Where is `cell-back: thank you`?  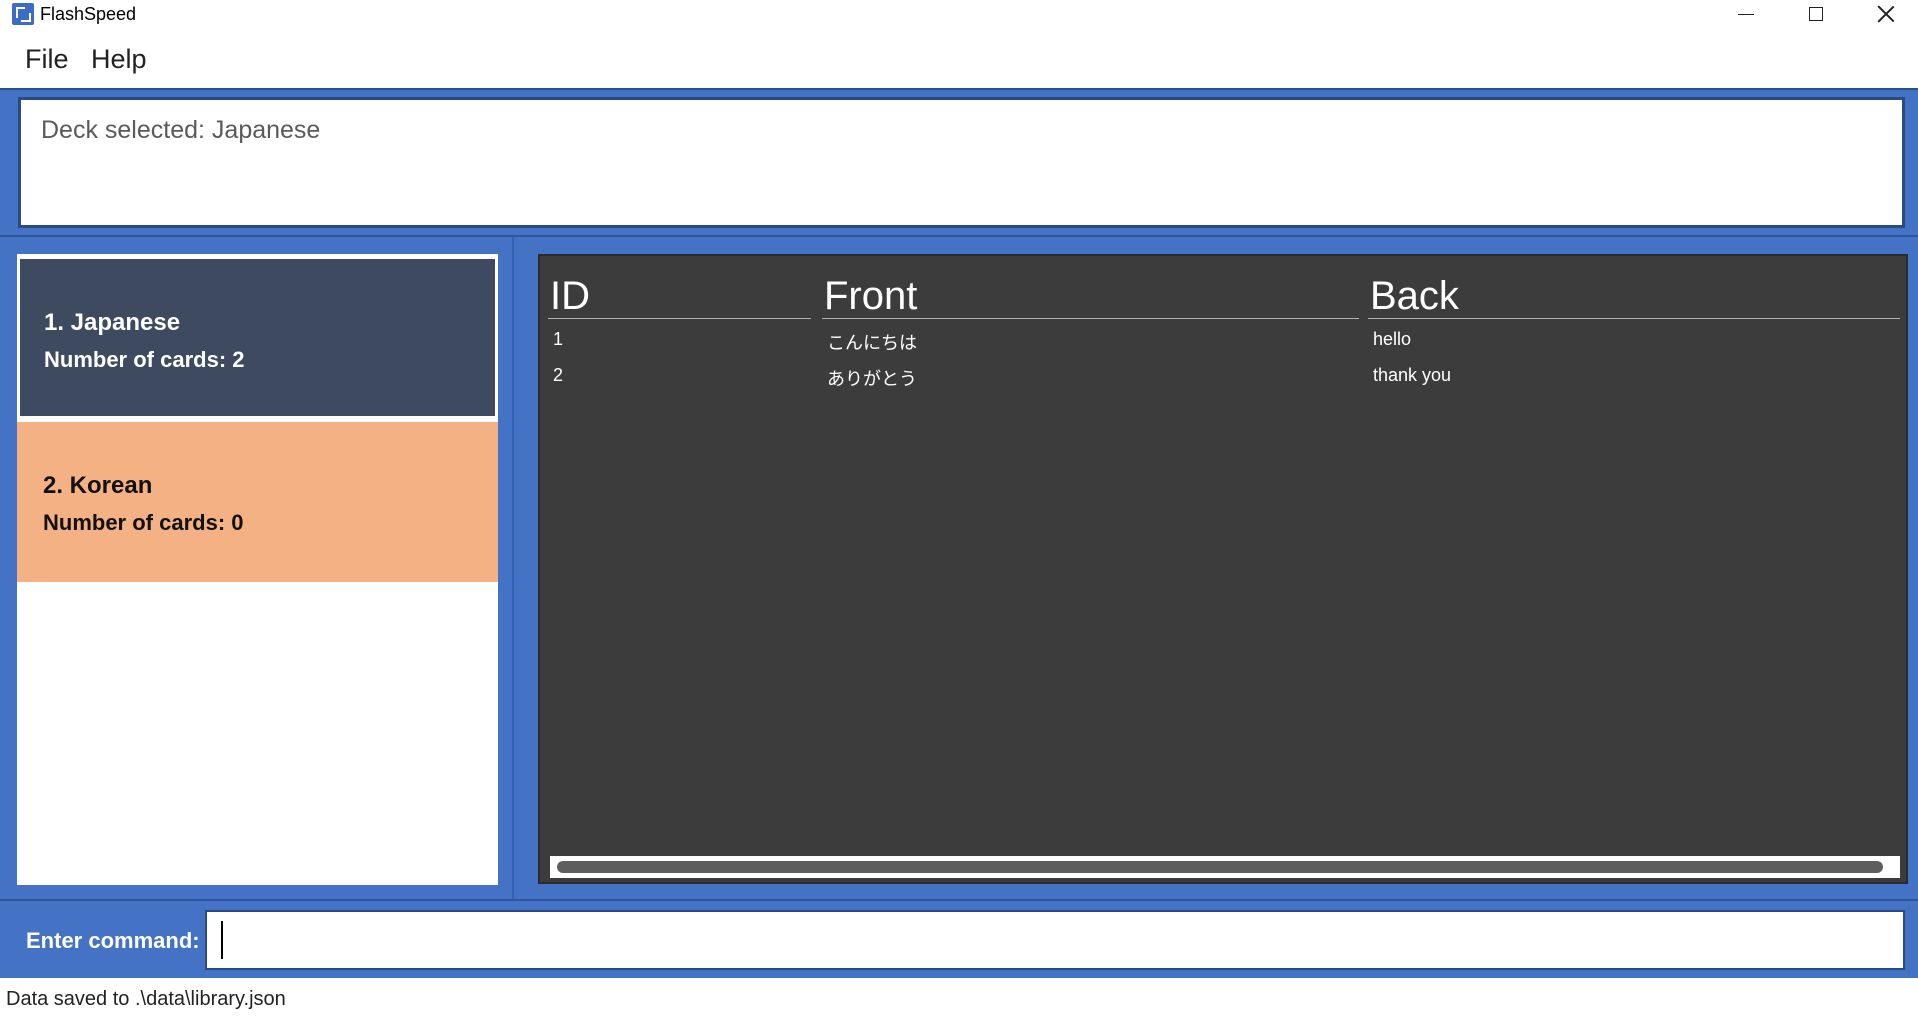
cell-back: thank you is located at coordinates (1412, 375).